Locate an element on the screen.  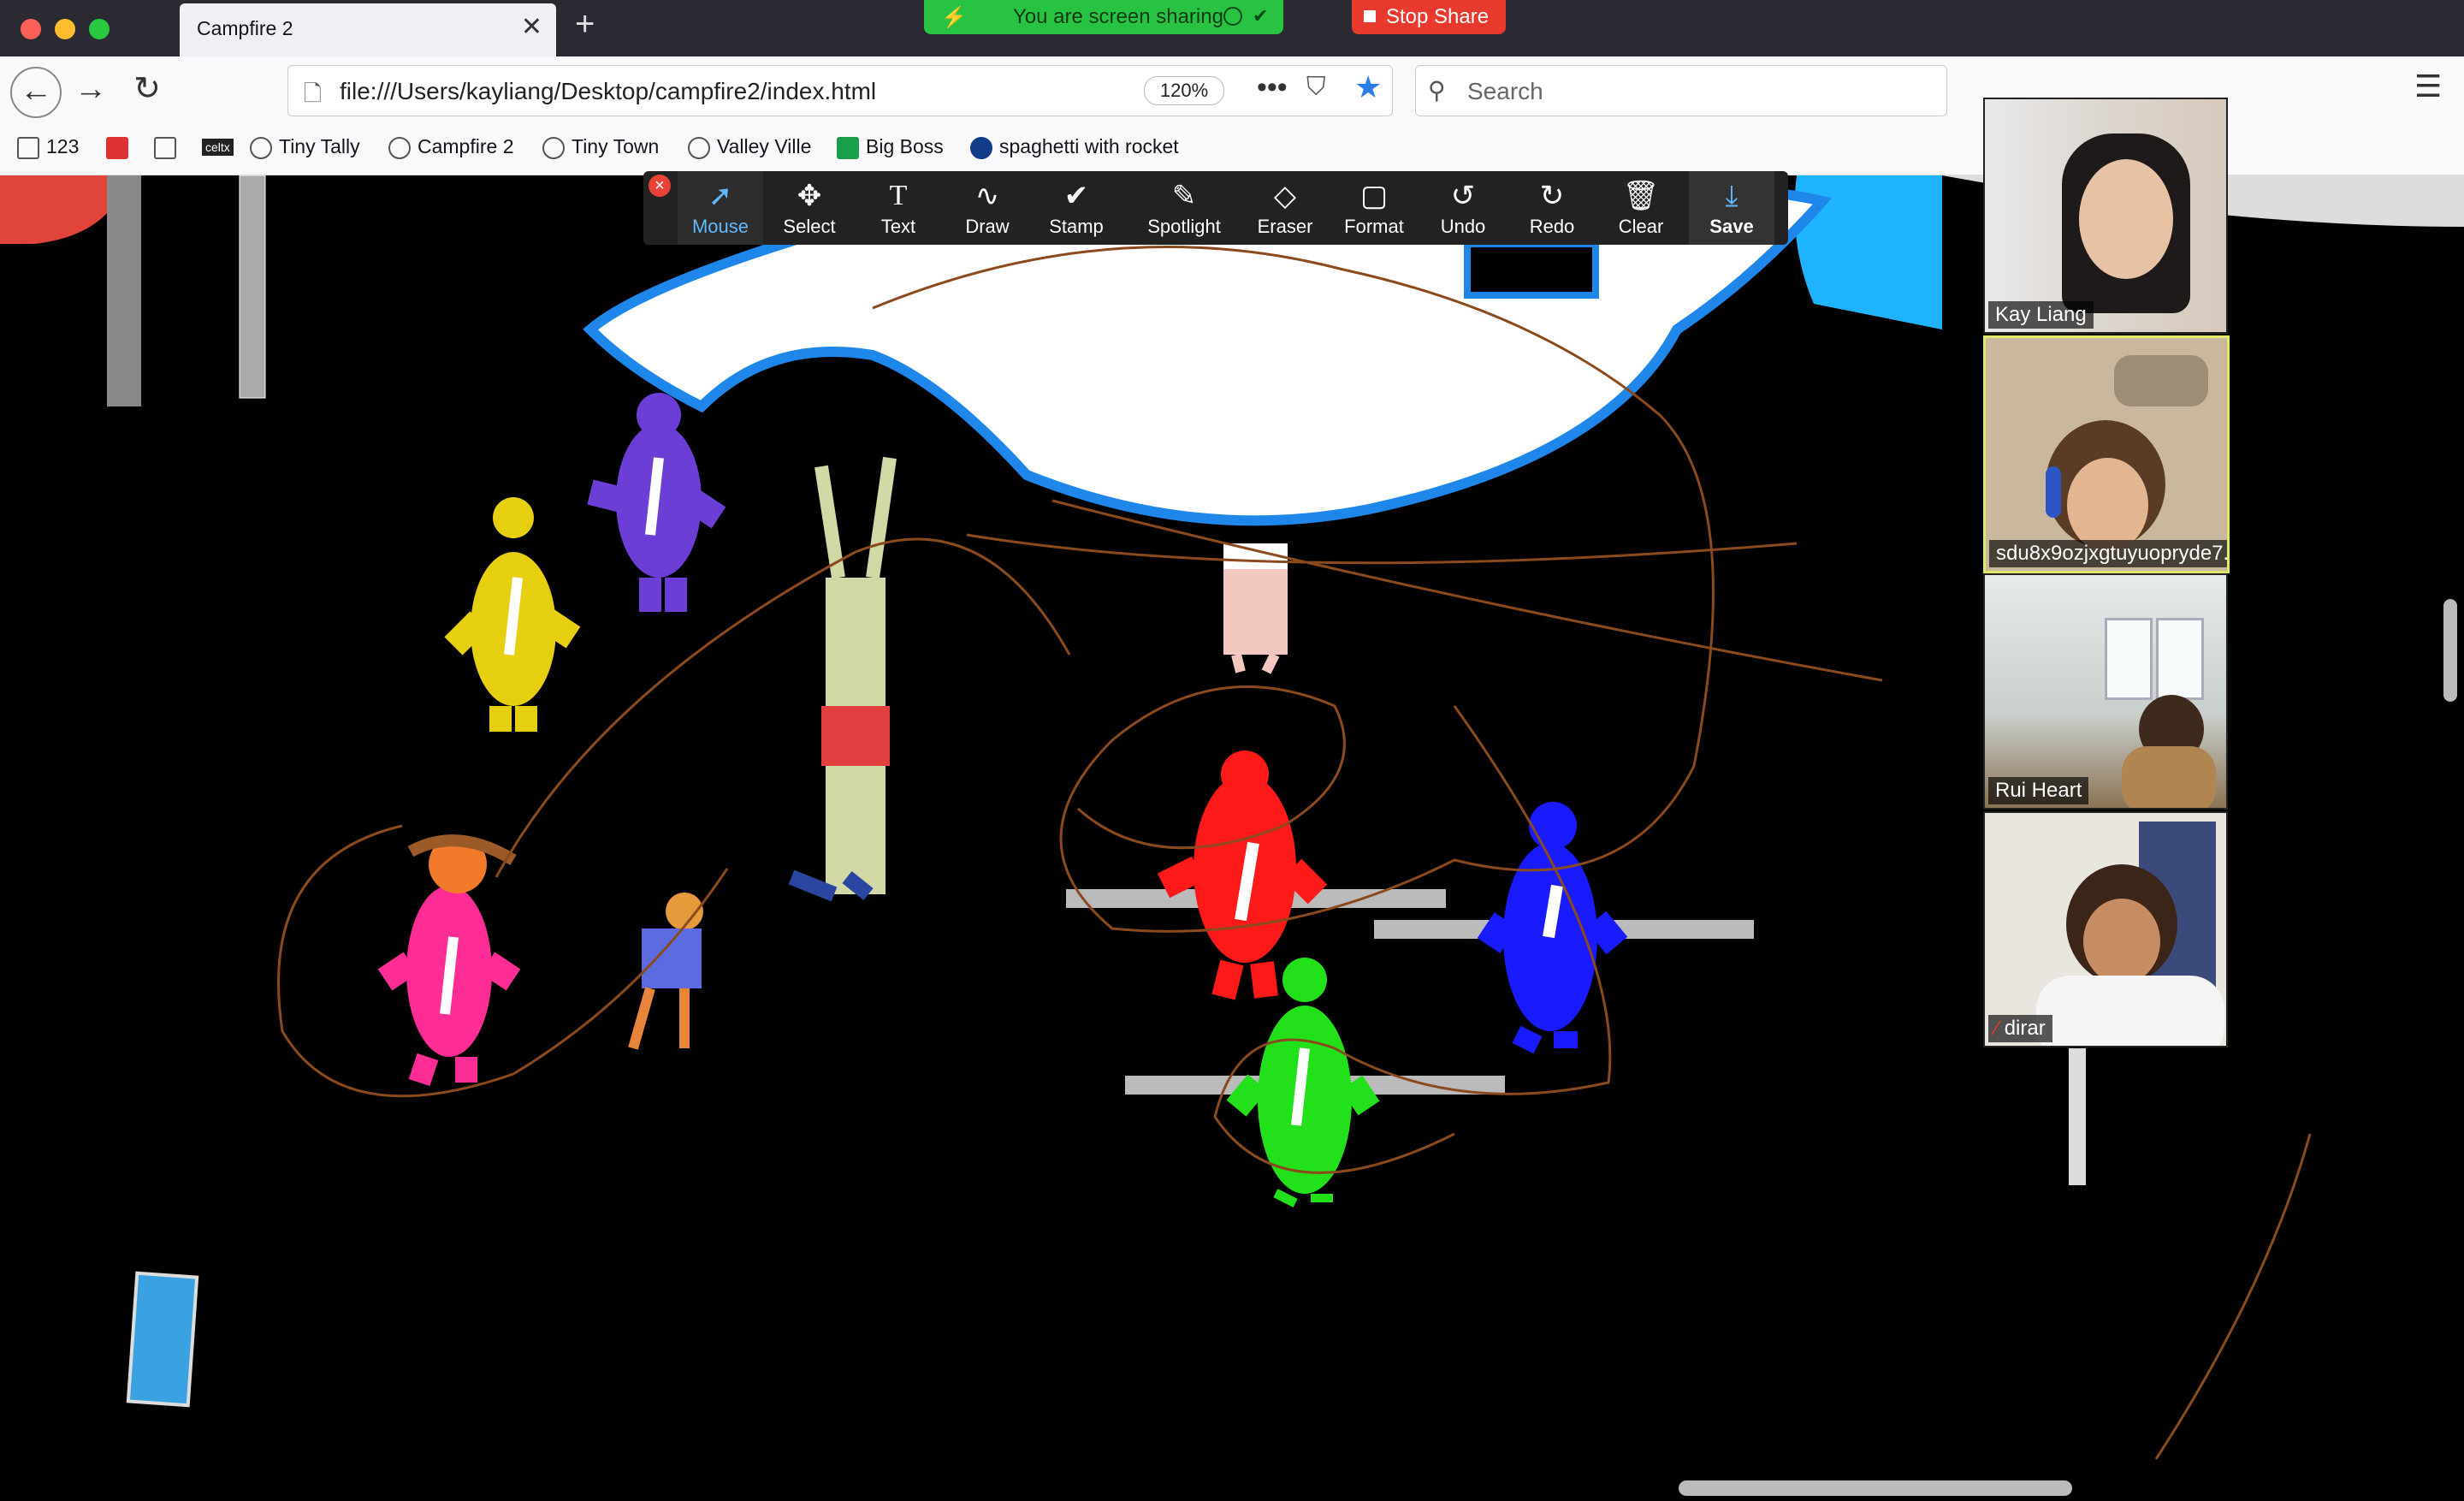
yellow-figure is located at coordinates (512, 614).